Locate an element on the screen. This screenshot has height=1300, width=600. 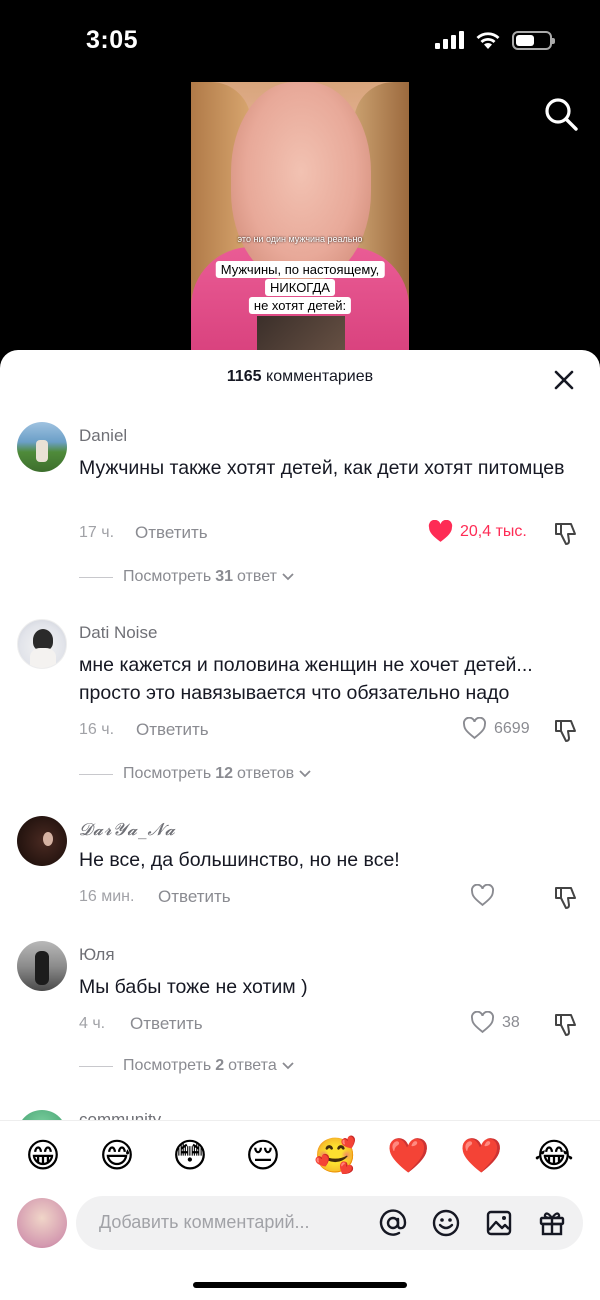
battery-icon is located at coordinates (533, 40).